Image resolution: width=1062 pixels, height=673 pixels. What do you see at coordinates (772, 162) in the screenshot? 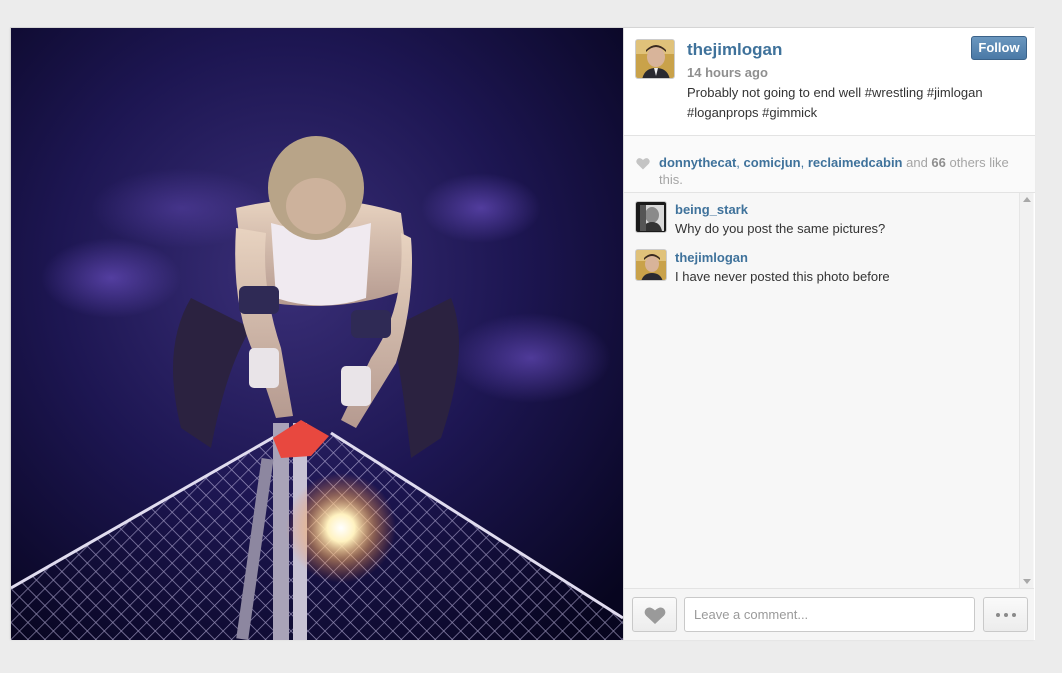
I see `liker-link: comicjun` at bounding box center [772, 162].